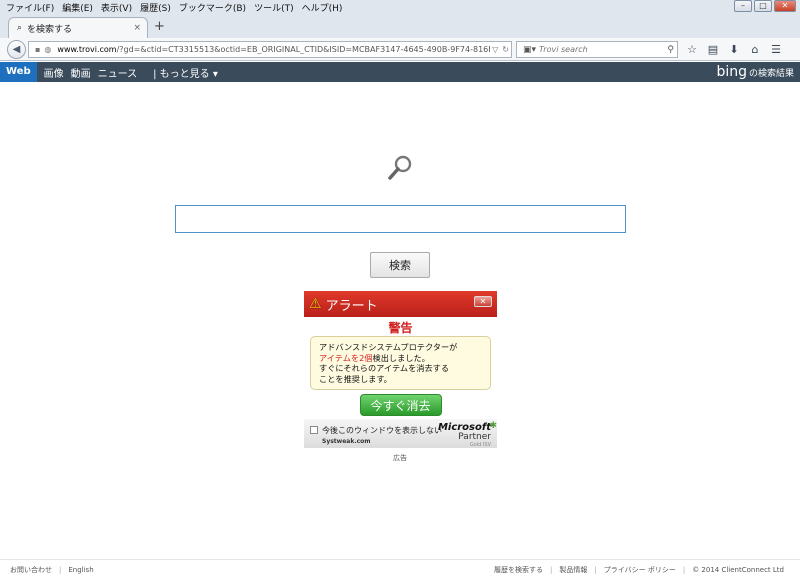 This screenshot has height=580, width=800. What do you see at coordinates (116, 7) in the screenshot?
I see `menu-view: 表示(V)` at bounding box center [116, 7].